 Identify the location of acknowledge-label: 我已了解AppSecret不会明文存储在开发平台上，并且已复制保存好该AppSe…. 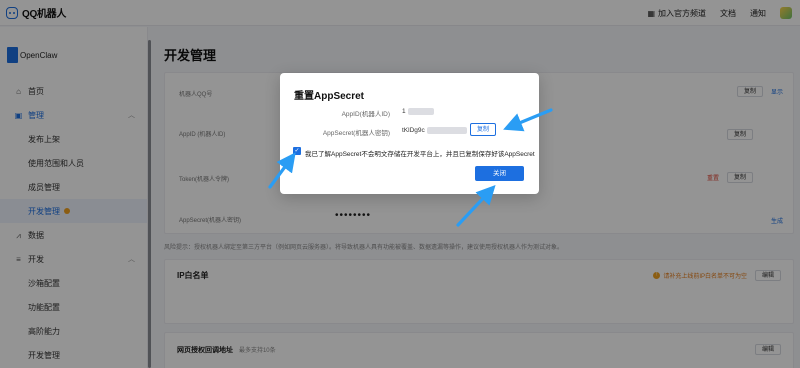
(420, 153).